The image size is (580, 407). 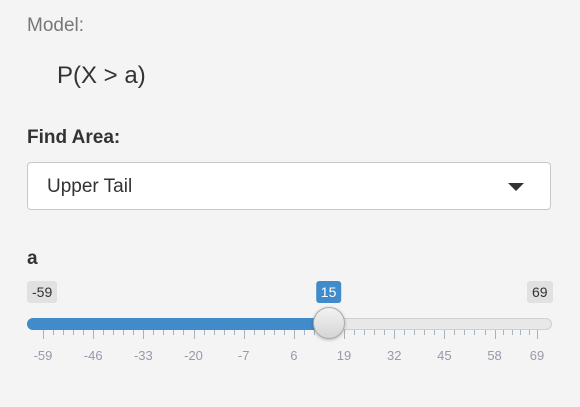 I want to click on slider-max-badge: 69, so click(x=540, y=292).